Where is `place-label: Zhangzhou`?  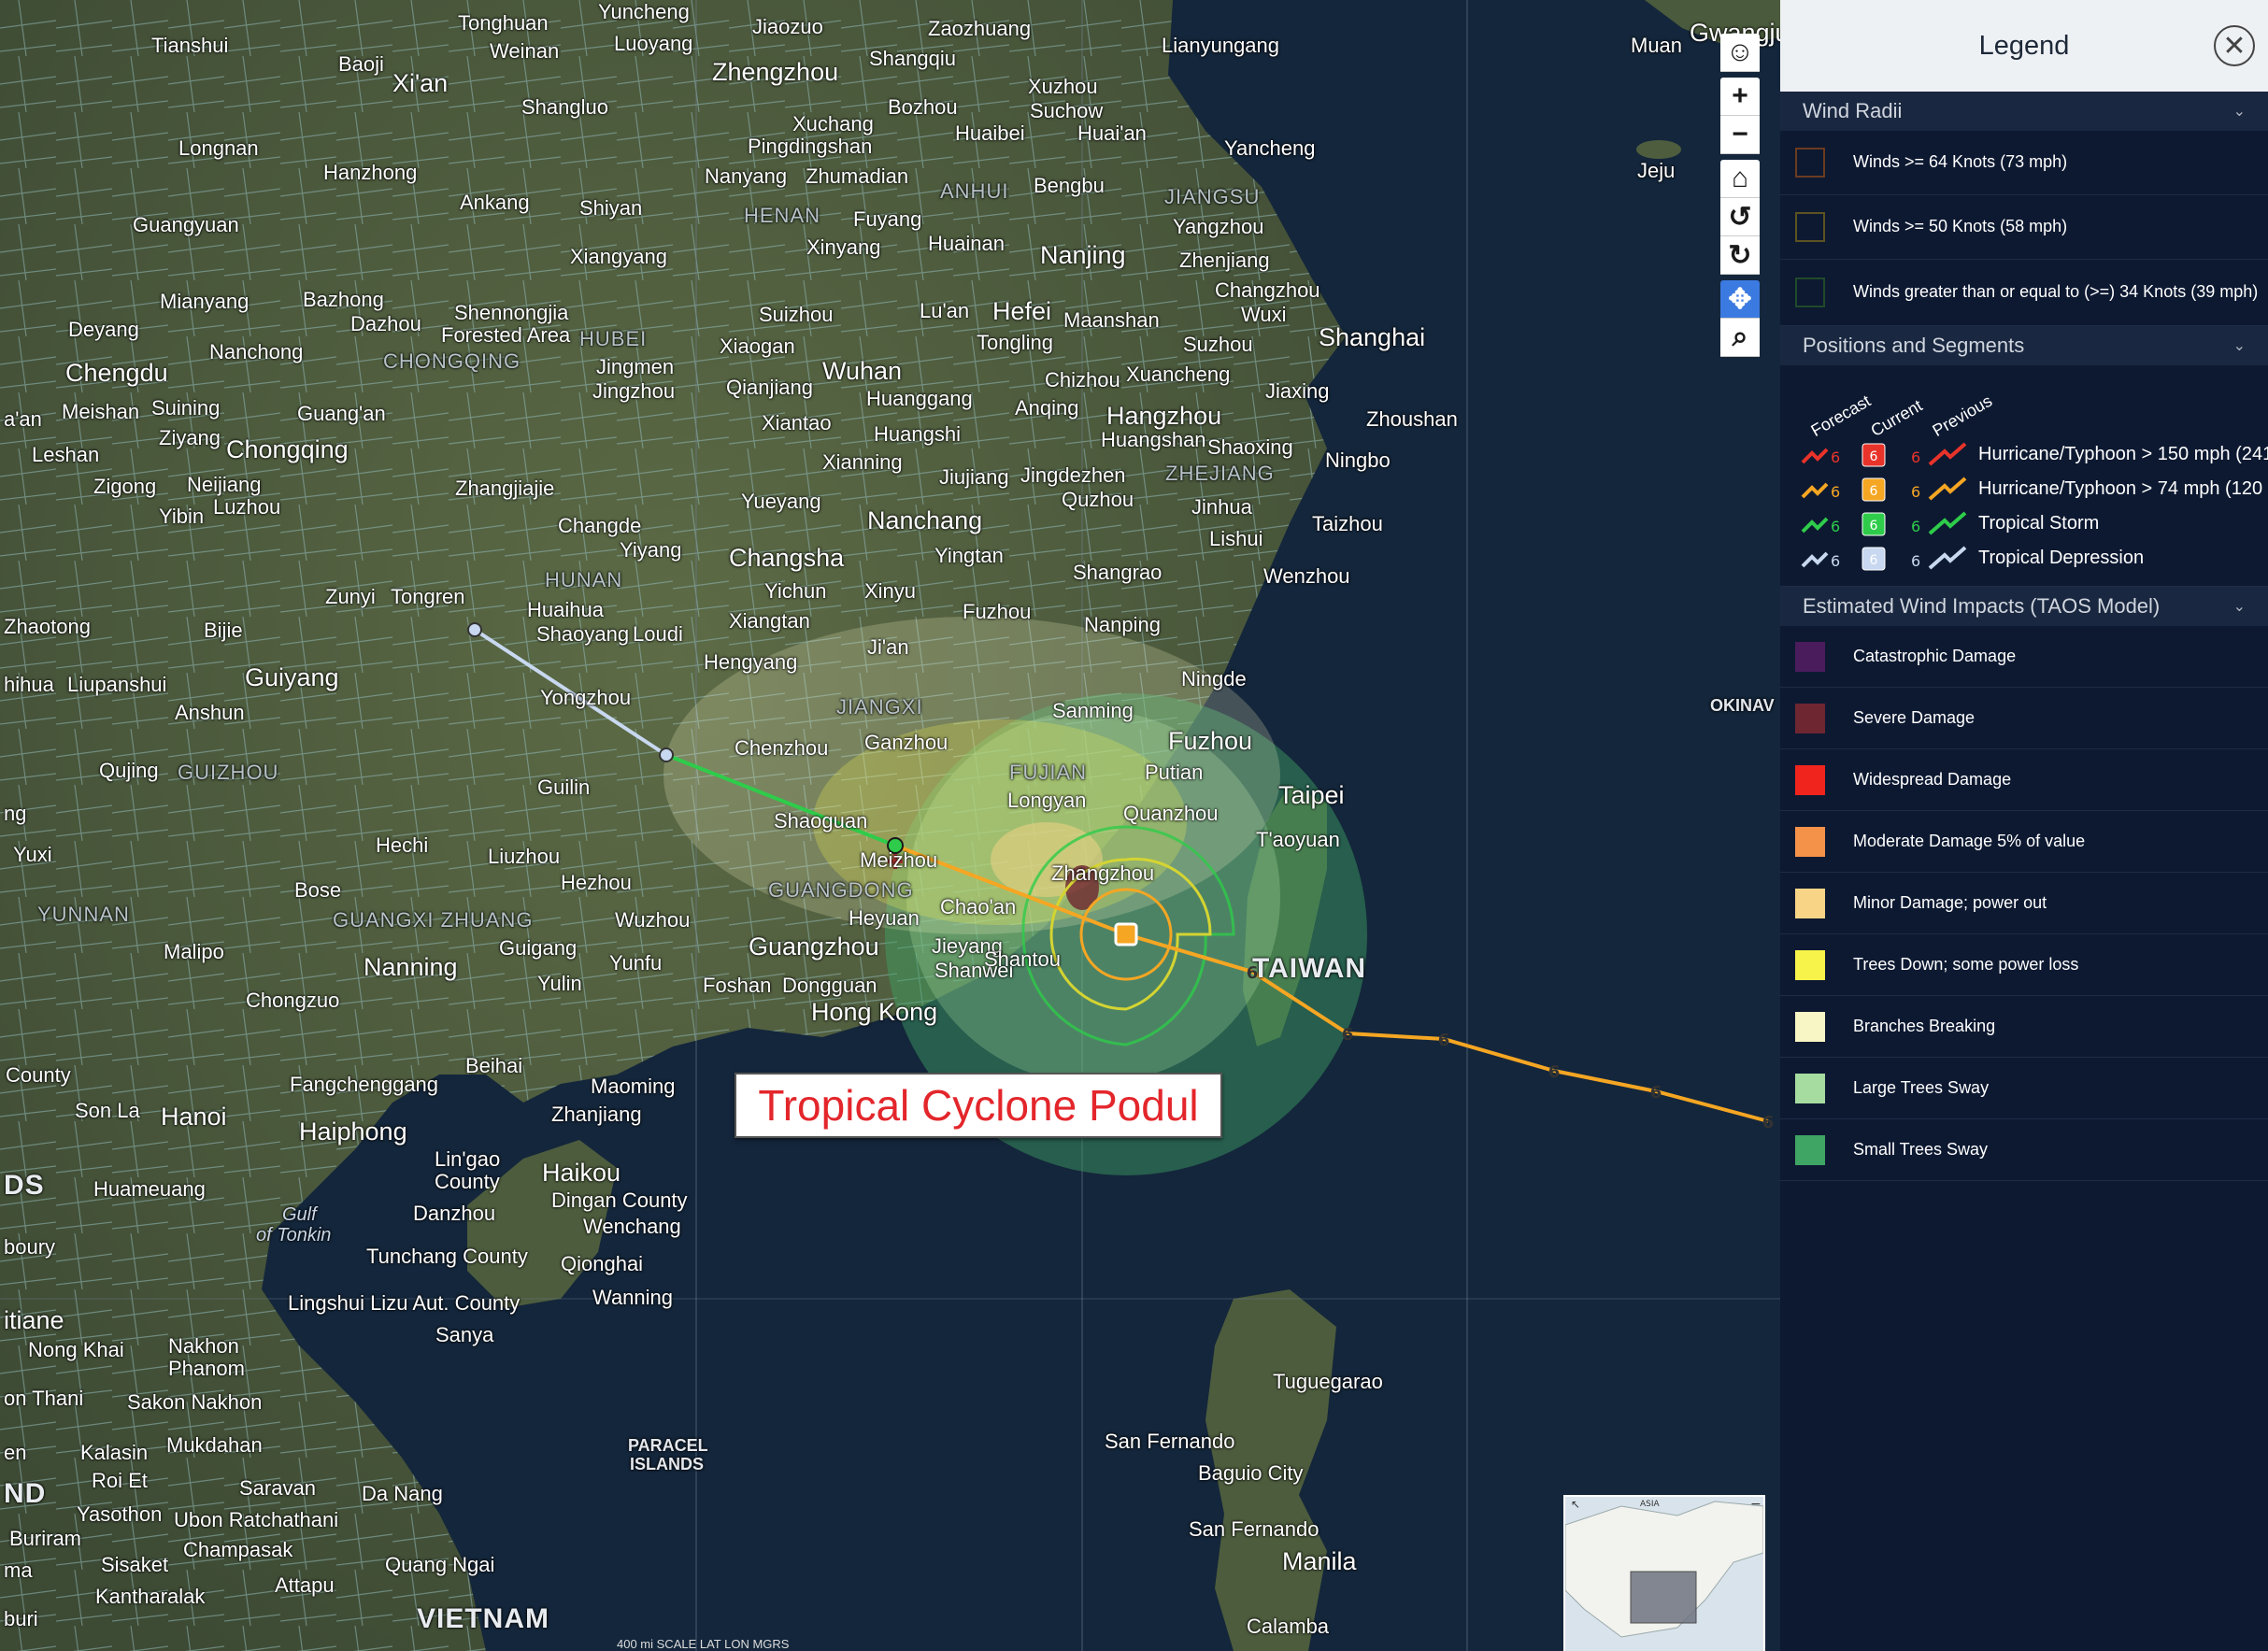 place-label: Zhangzhou is located at coordinates (1103, 873).